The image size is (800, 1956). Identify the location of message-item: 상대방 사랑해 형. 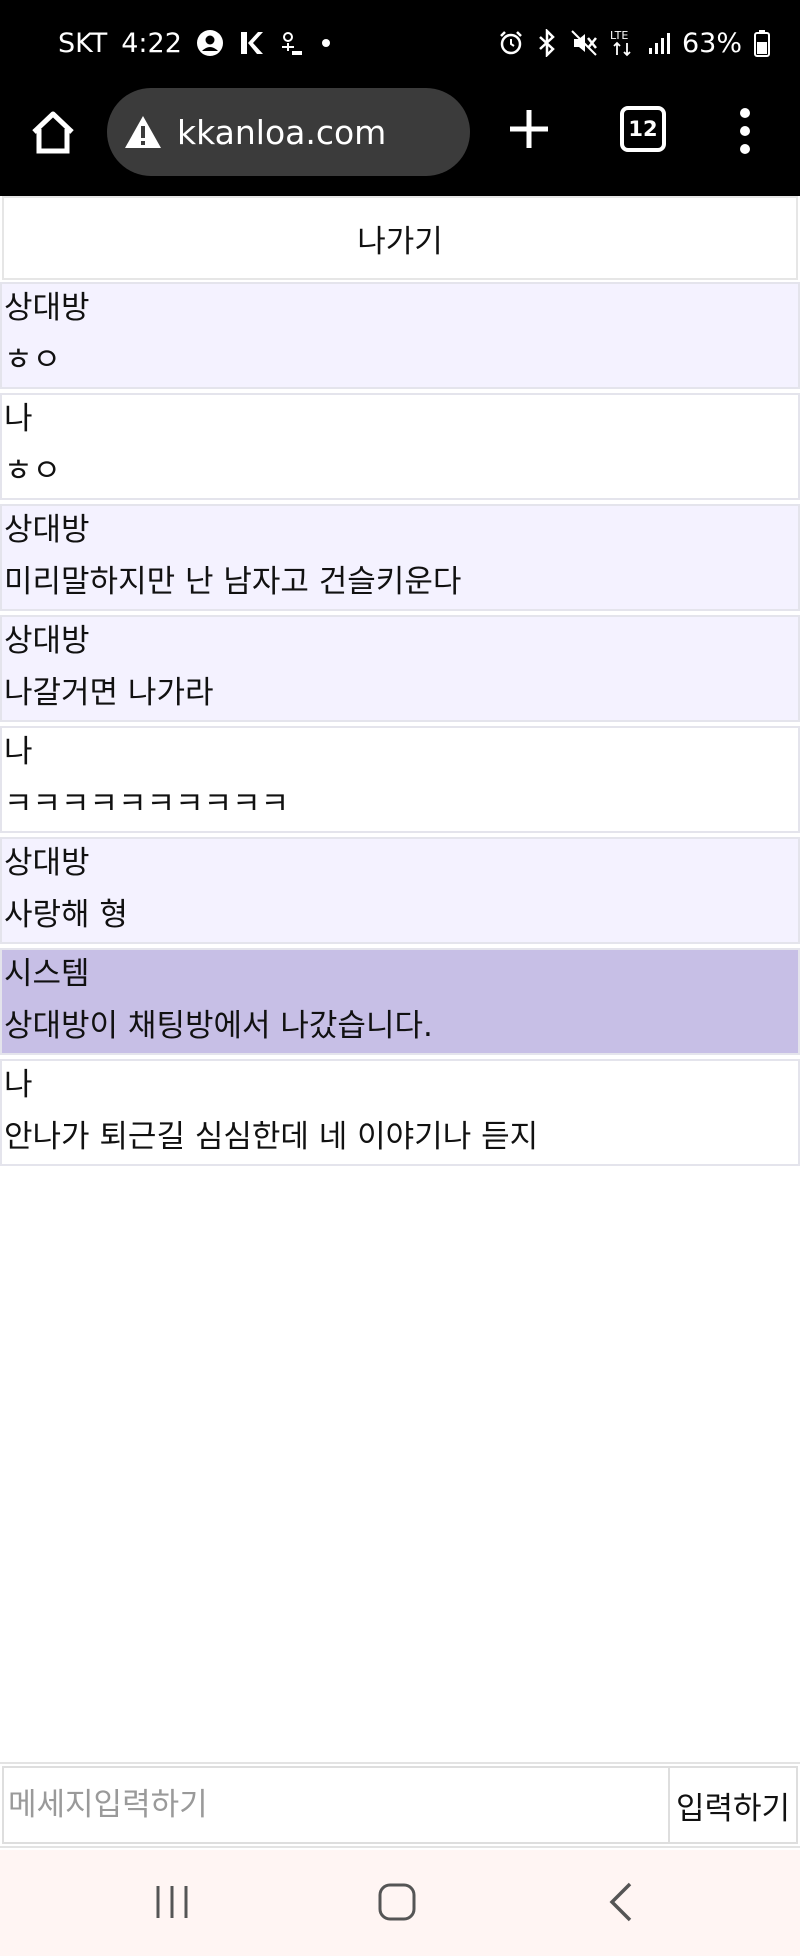
(400, 890).